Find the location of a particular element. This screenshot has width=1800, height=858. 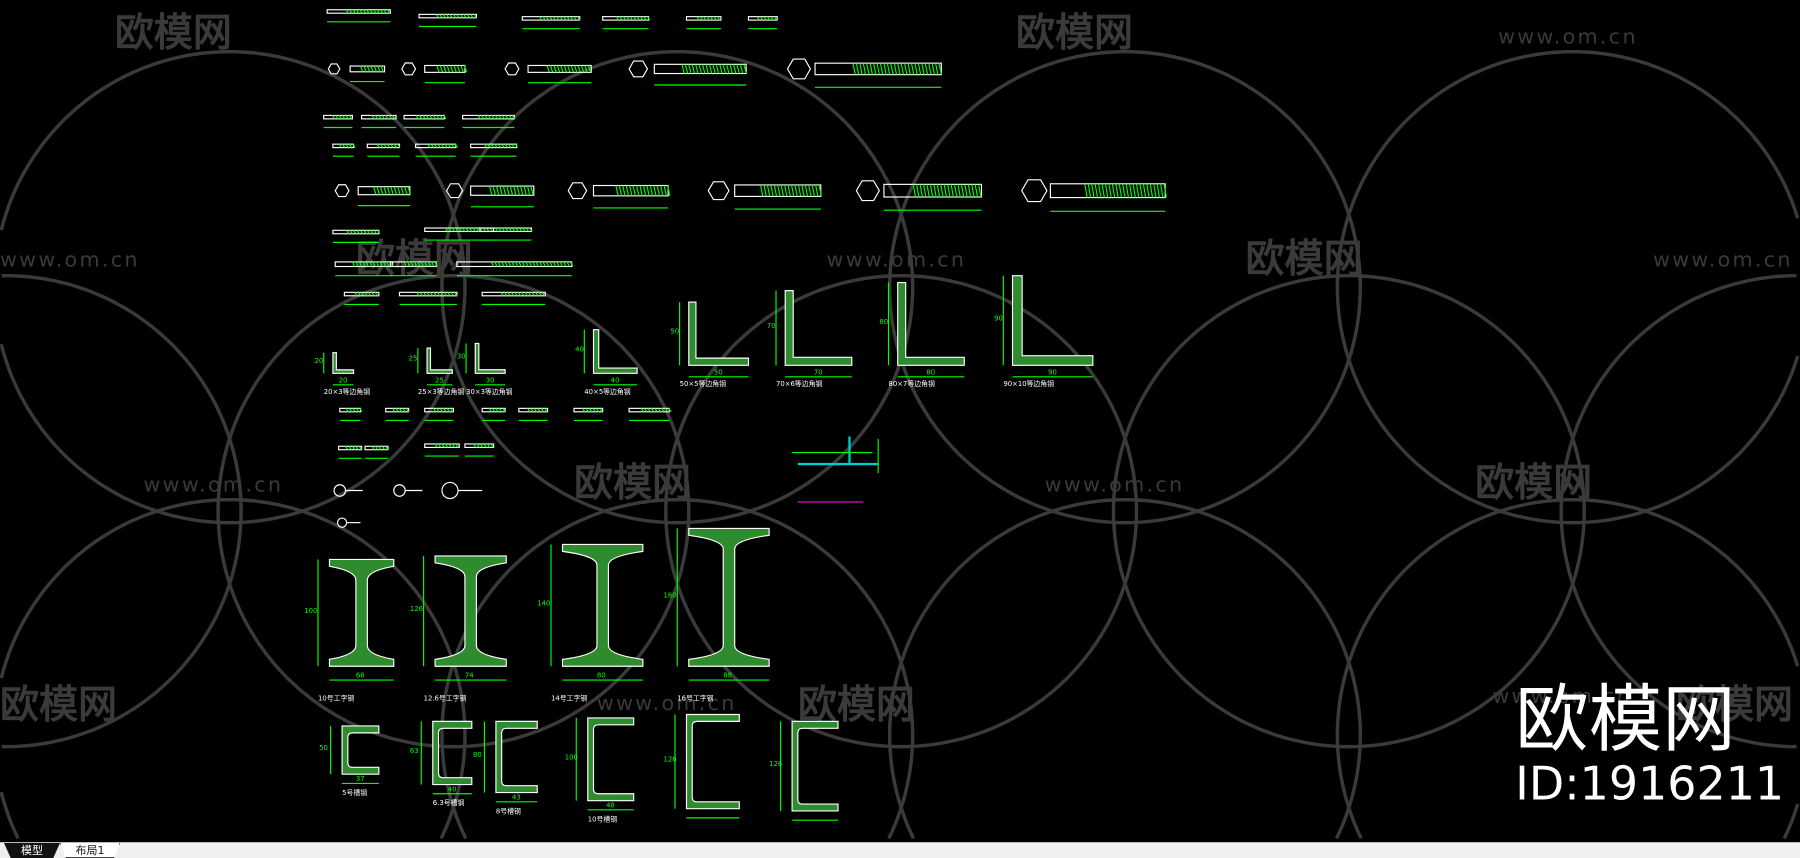

angle-steel: 30 30 30×3等边角钢 is located at coordinates (485, 369).